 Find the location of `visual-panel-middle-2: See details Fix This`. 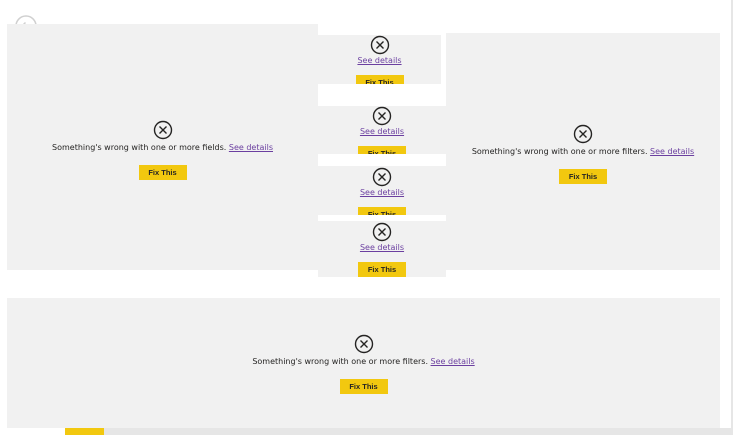

visual-panel-middle-2: See details Fix This is located at coordinates (382, 130).